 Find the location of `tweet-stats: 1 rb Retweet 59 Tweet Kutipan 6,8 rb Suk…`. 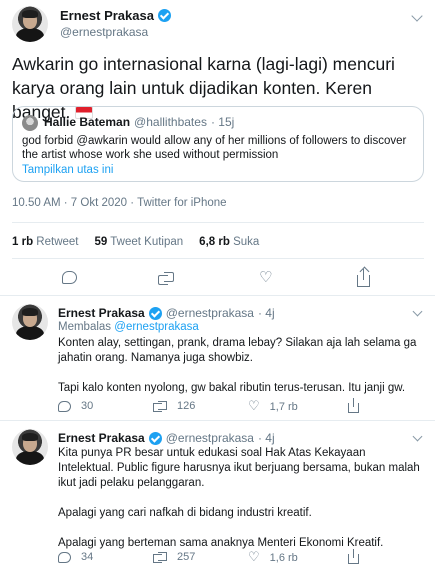

tweet-stats: 1 rb Retweet 59 Tweet Kutipan 6,8 rb Suk… is located at coordinates (135, 242).